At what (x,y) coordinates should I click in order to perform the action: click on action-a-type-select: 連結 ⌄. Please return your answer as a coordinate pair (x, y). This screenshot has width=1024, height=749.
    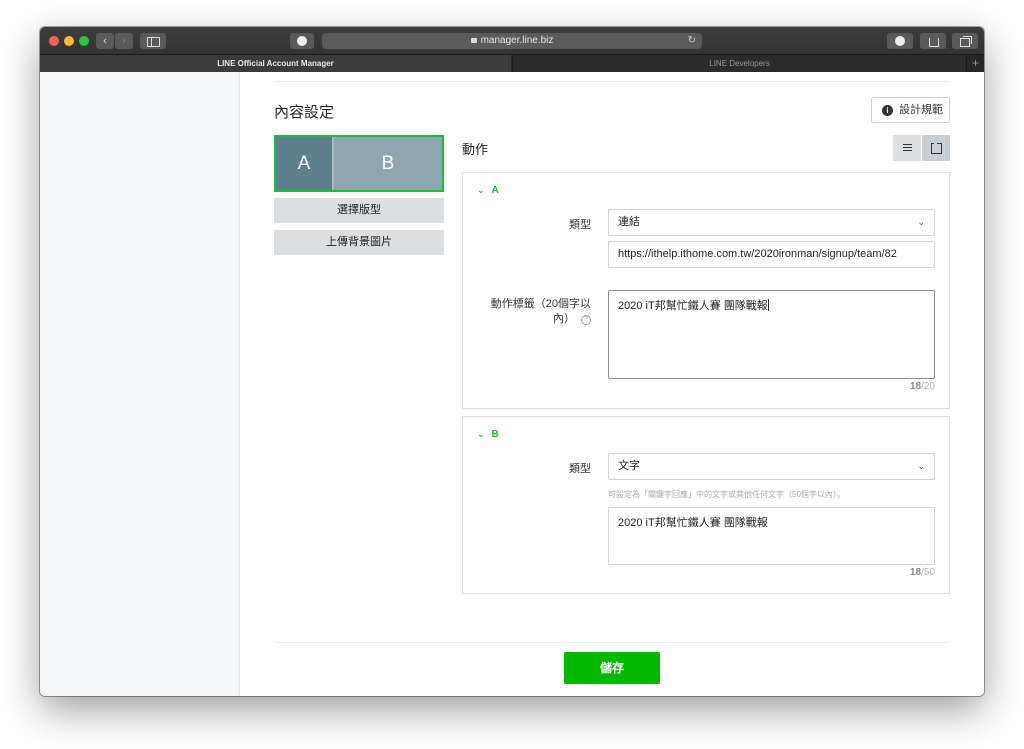
    Looking at the image, I should click on (771, 222).